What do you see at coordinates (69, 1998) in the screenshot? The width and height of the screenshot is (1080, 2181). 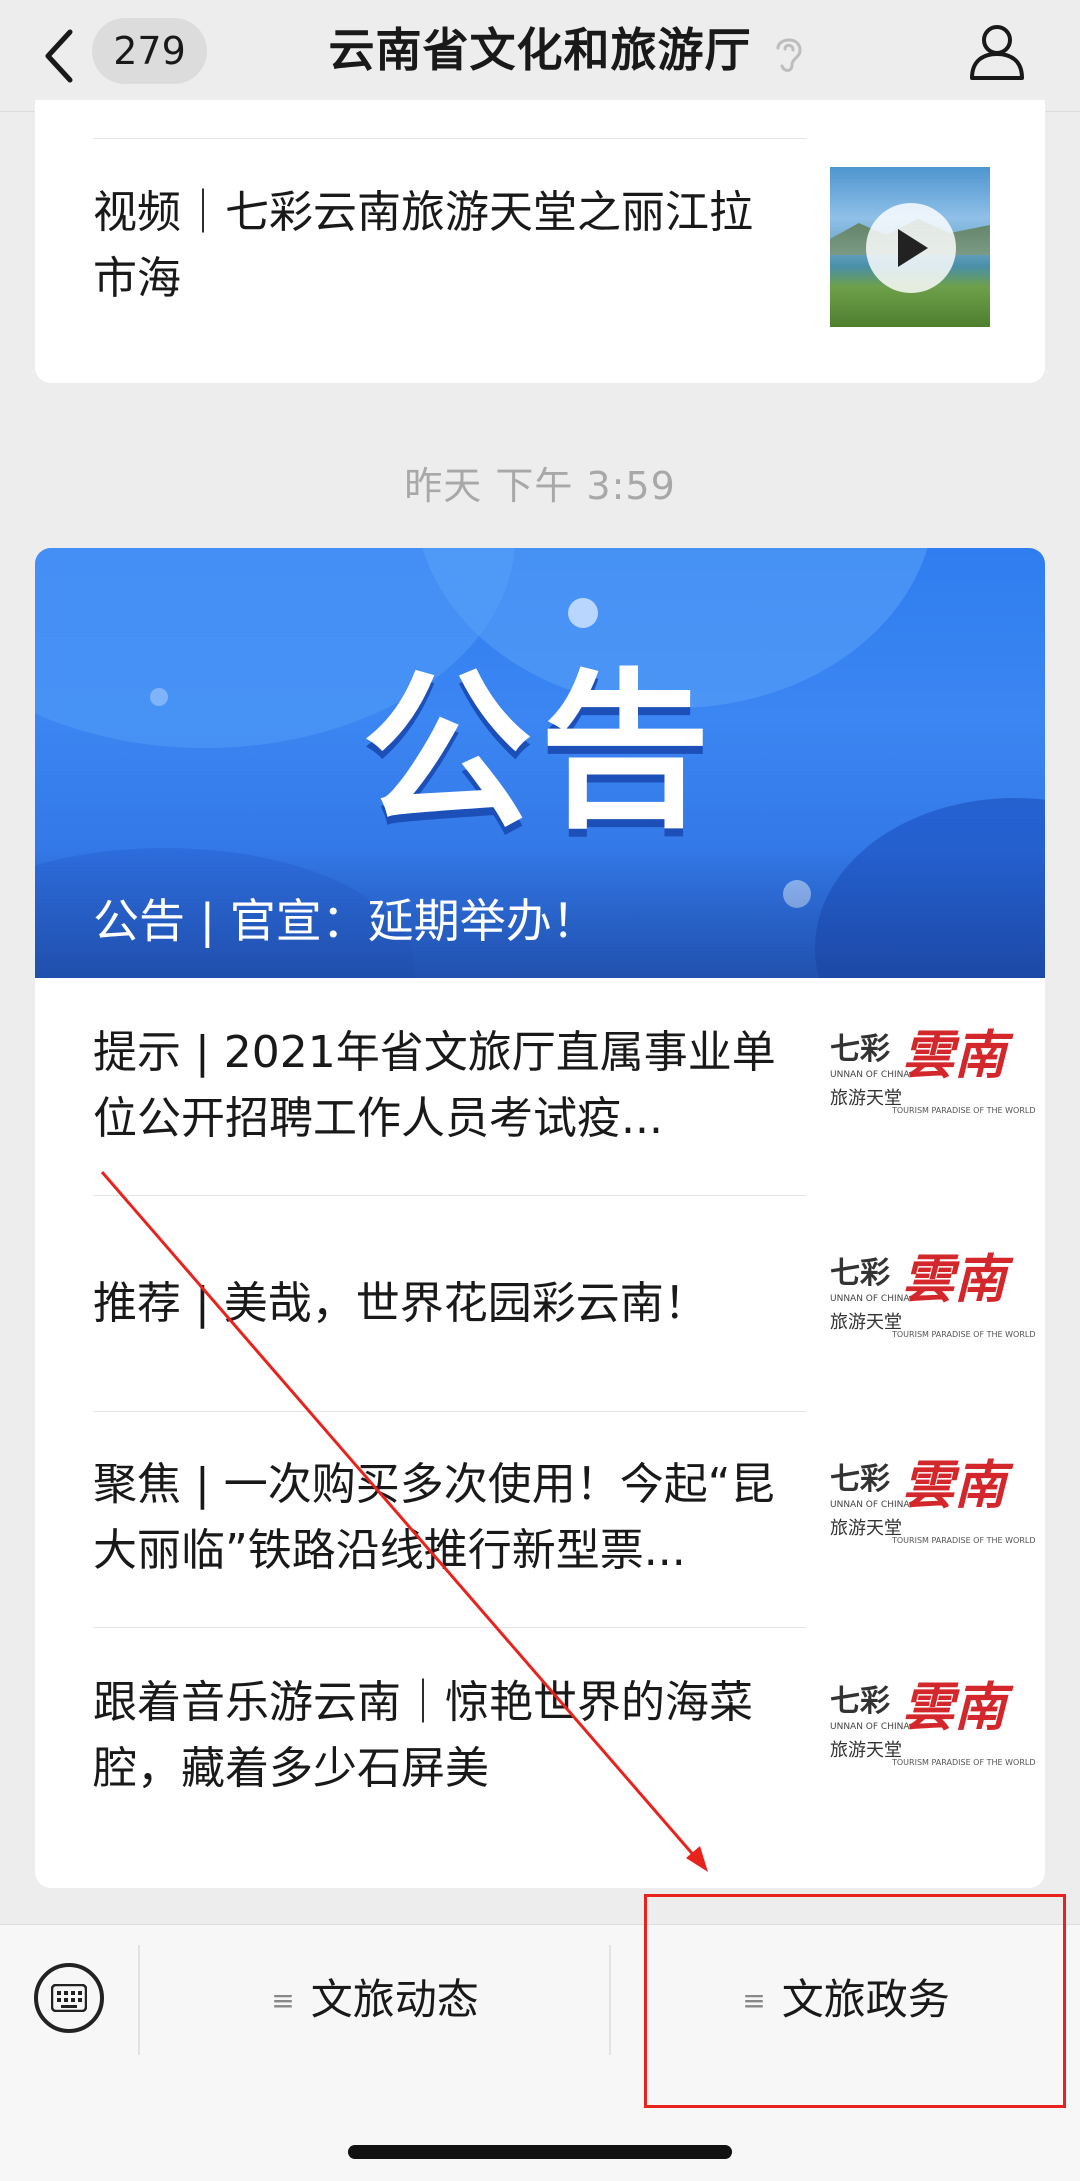 I see `keyboard-icon` at bounding box center [69, 1998].